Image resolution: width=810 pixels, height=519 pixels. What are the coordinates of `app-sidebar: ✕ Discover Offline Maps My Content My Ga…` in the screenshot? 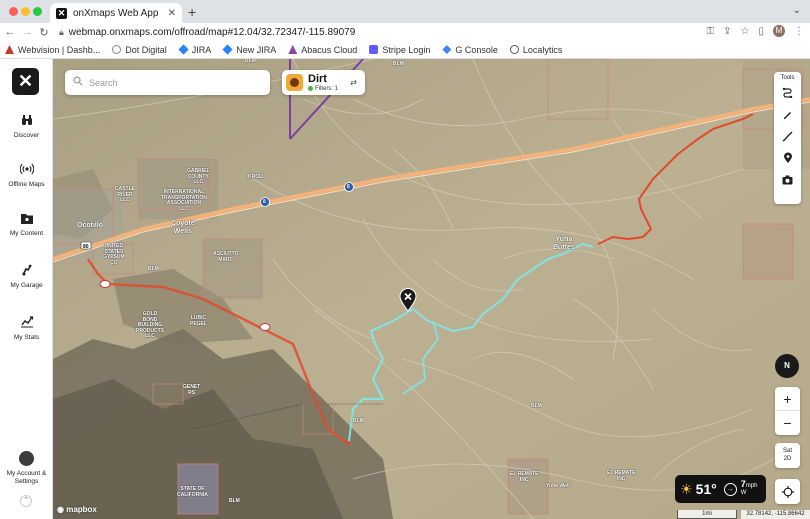 It's located at (26, 289).